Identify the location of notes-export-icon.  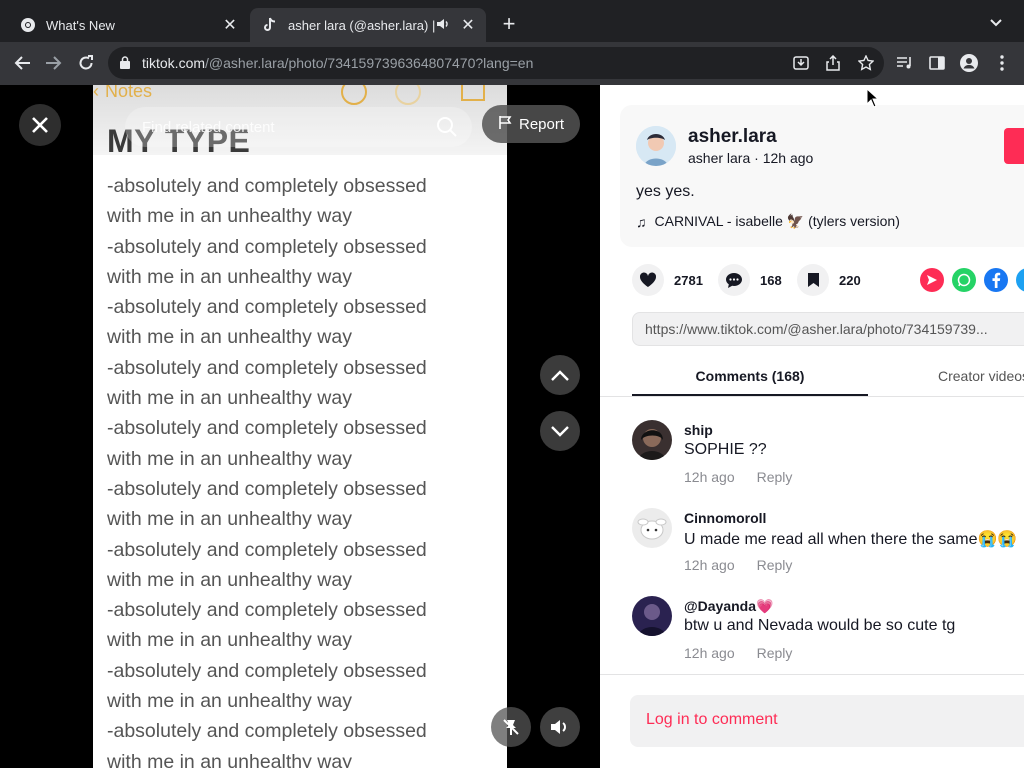
(473, 93).